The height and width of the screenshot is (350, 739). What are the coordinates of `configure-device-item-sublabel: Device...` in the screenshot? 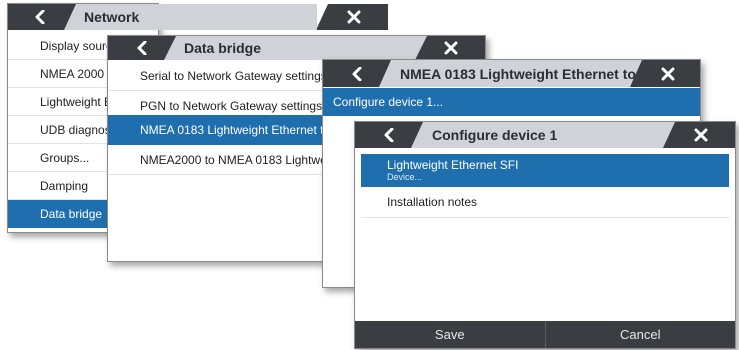 It's located at (405, 177).